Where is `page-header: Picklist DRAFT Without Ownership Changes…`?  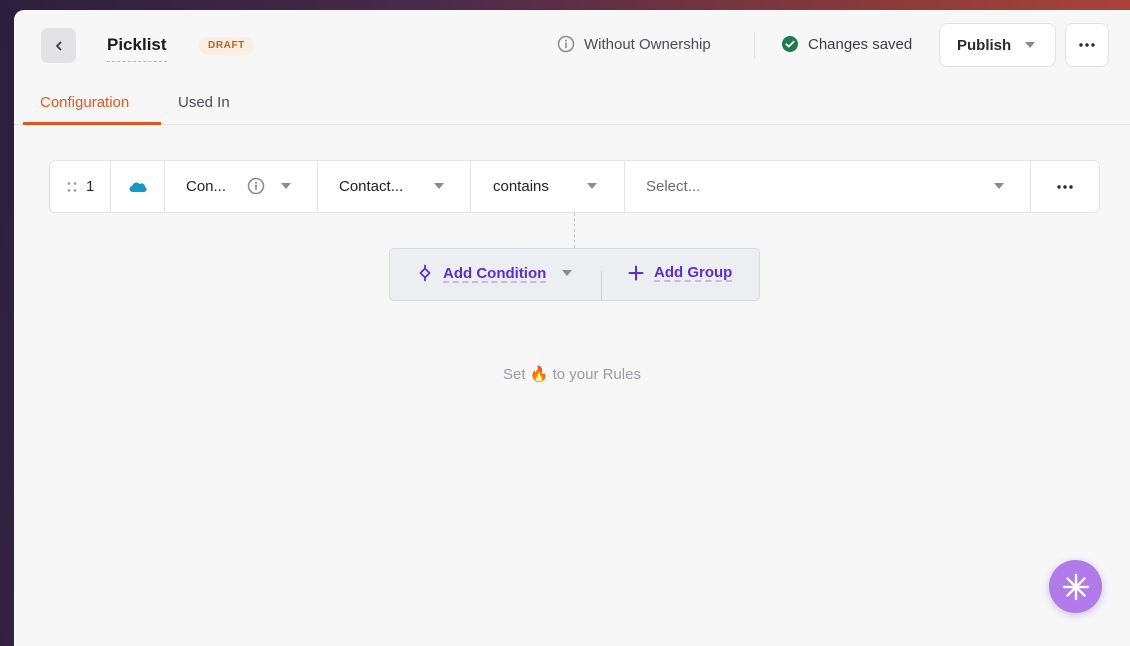
page-header: Picklist DRAFT Without Ownership Changes… is located at coordinates (572, 45).